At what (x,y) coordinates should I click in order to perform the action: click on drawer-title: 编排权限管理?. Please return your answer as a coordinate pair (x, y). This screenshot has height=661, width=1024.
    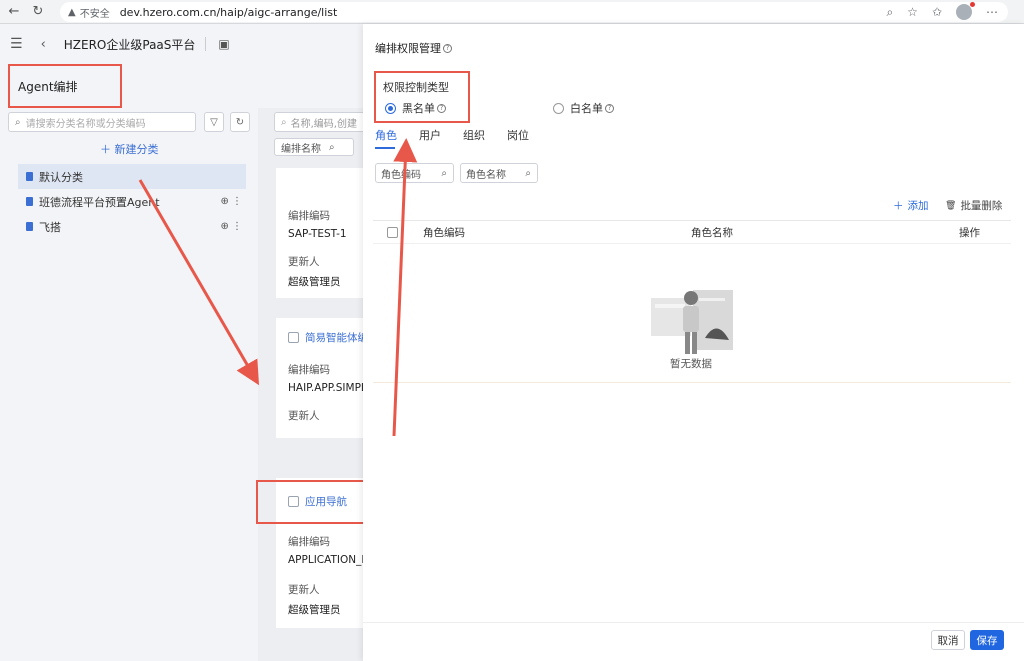
    Looking at the image, I should click on (413, 48).